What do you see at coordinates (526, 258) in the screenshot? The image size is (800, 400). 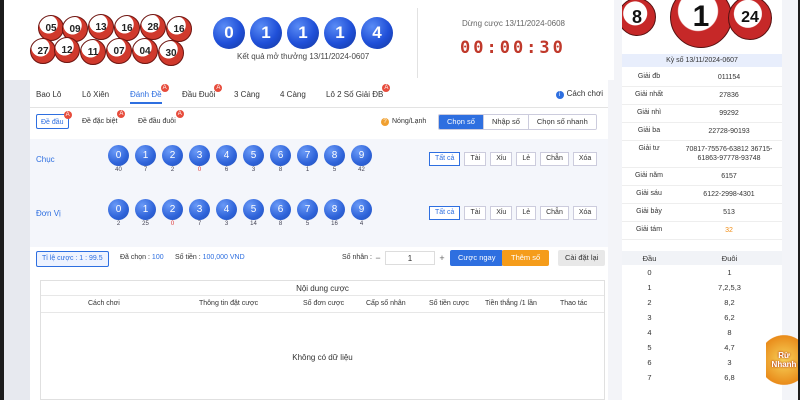 I see `add-number-button: Thêm số` at bounding box center [526, 258].